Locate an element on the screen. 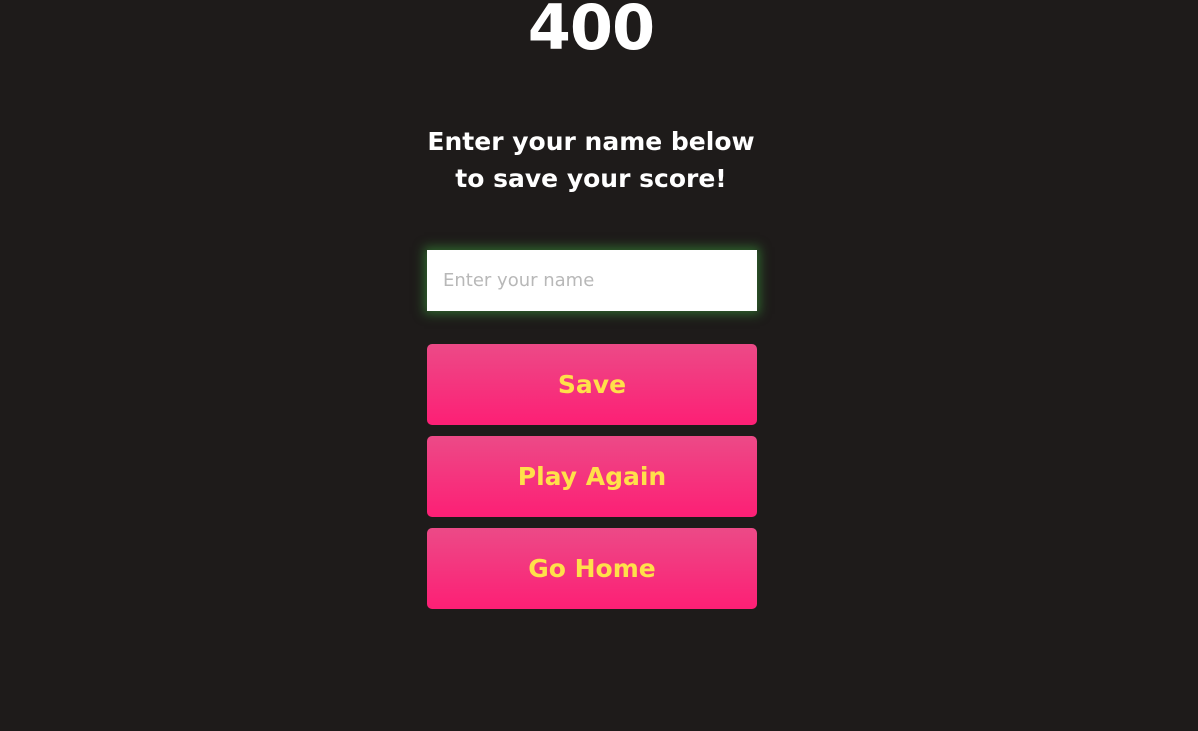  final-score: 400 is located at coordinates (591, 32).